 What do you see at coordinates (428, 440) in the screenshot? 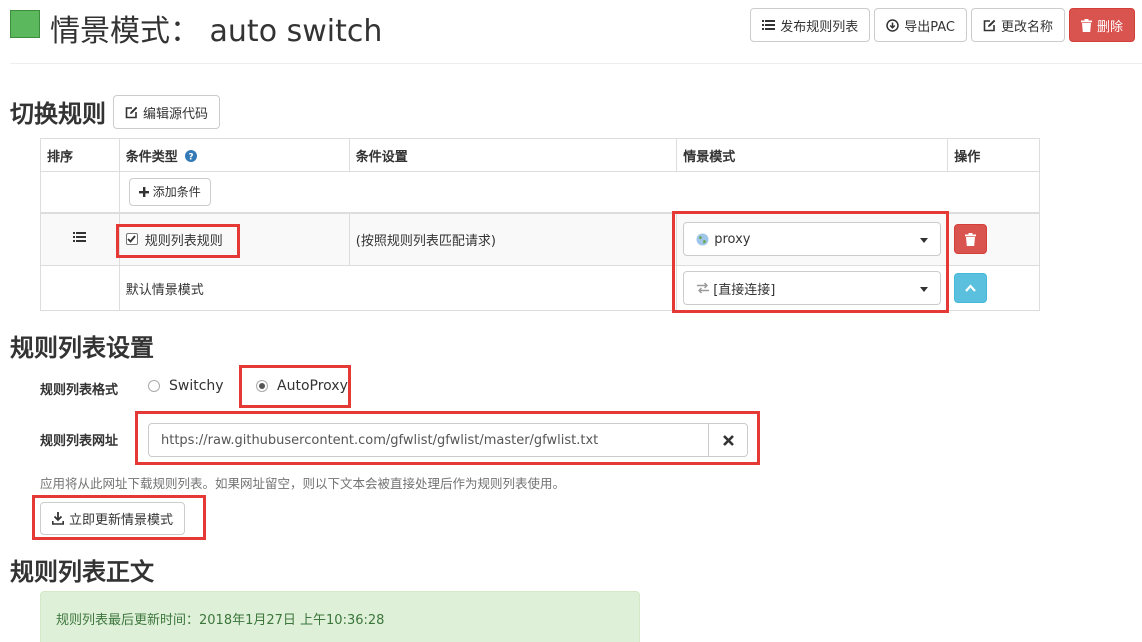
I see `rule-list-url-input` at bounding box center [428, 440].